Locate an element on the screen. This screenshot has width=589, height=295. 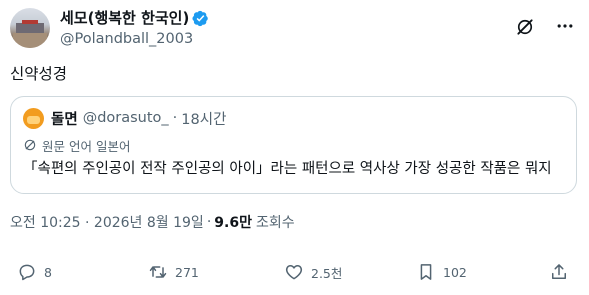
bookmark-icon is located at coordinates (426, 272).